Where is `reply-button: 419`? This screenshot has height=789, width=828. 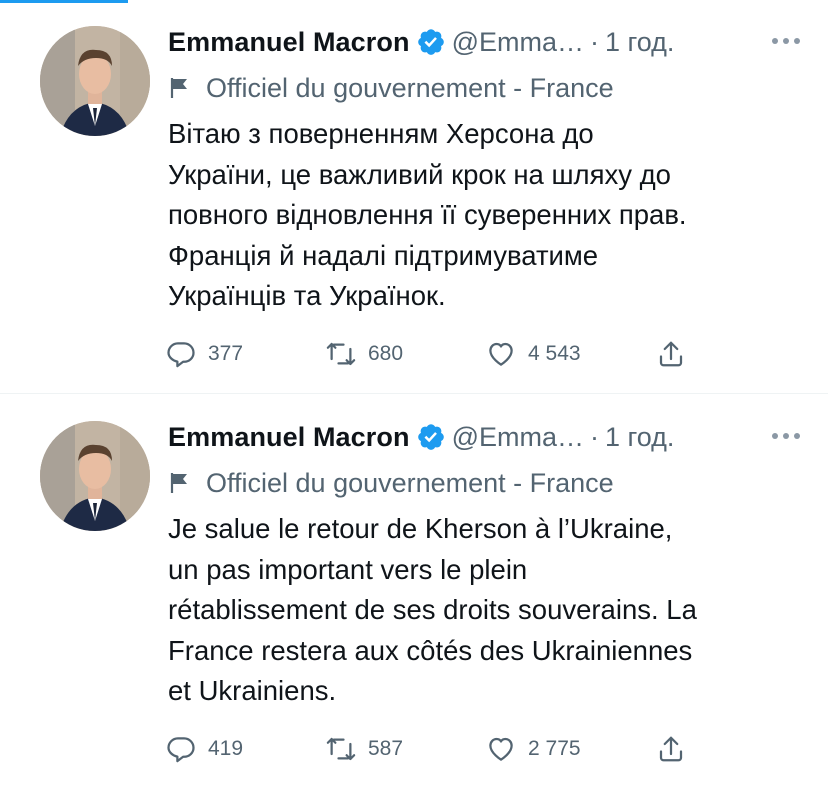
reply-button: 419 is located at coordinates (246, 749).